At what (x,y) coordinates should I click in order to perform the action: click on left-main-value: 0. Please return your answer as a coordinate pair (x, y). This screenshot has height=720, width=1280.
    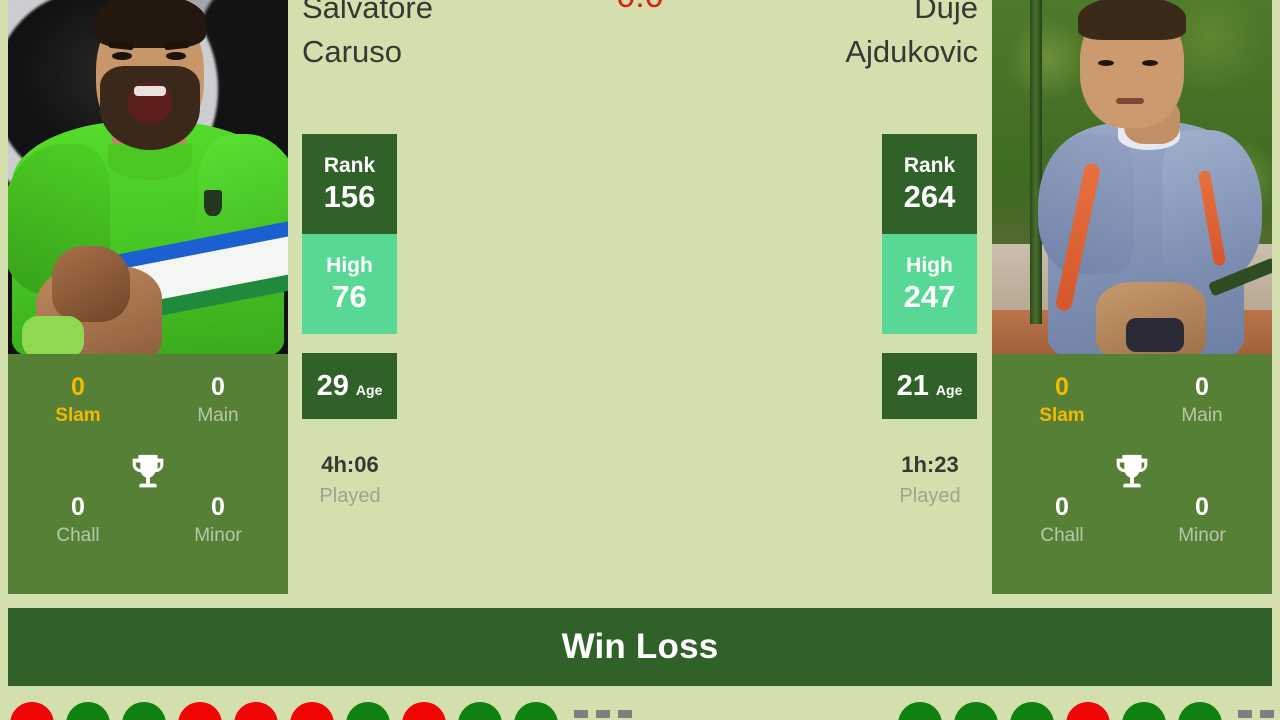
    Looking at the image, I should click on (218, 387).